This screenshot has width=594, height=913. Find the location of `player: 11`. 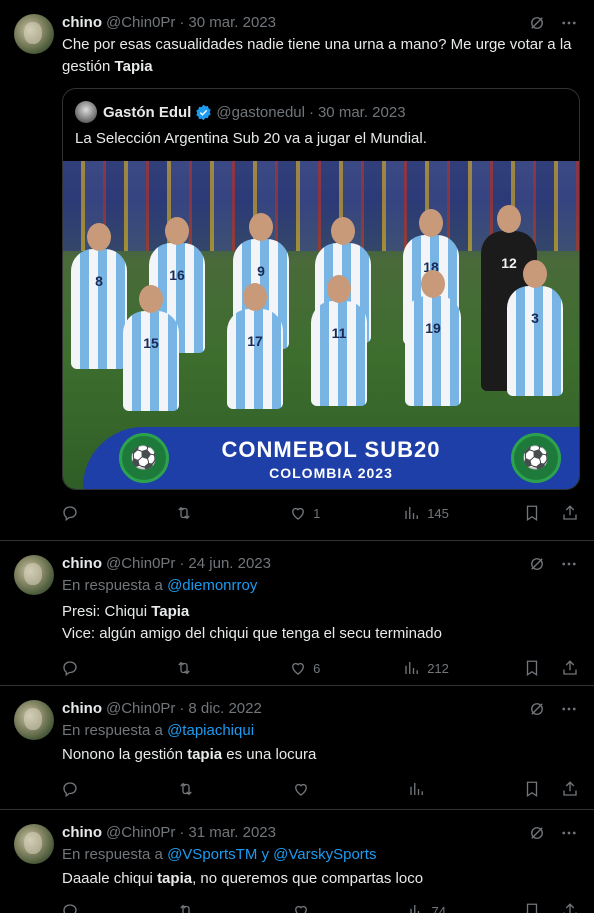

player: 11 is located at coordinates (339, 340).